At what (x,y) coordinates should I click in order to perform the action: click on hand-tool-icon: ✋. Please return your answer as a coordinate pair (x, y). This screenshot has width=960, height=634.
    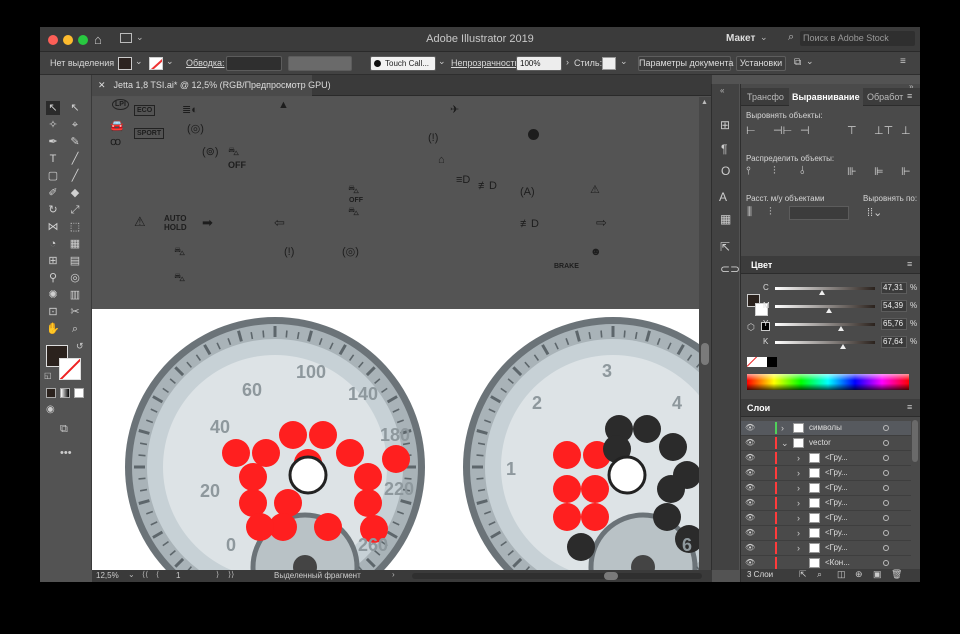
    Looking at the image, I should click on (53, 329).